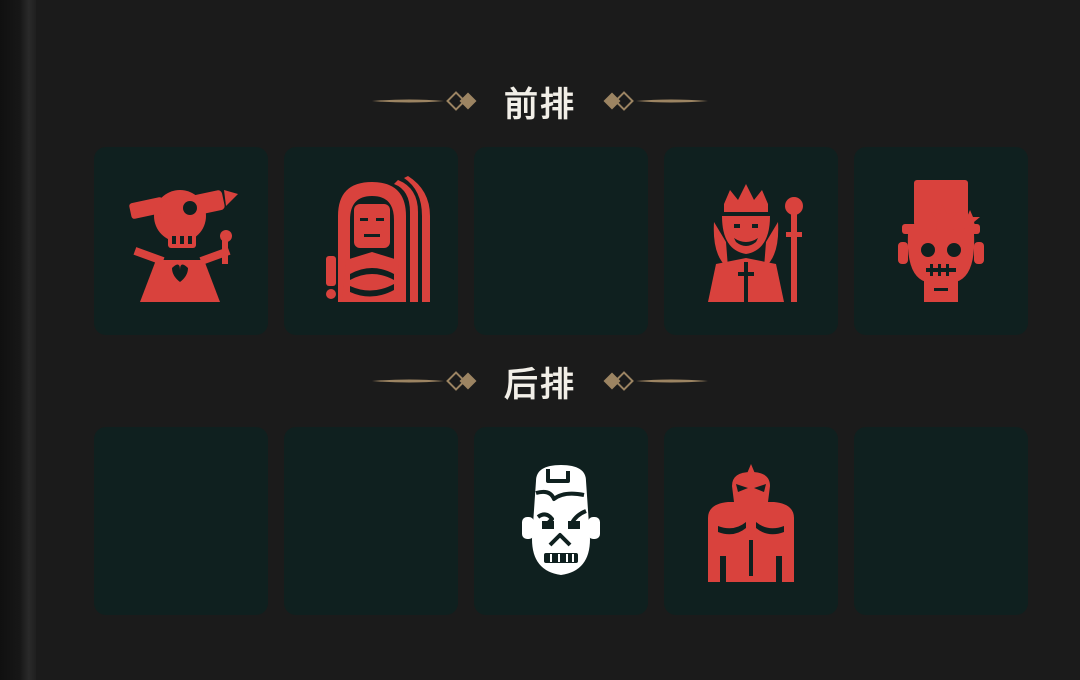 The image size is (1080, 680). Describe the element at coordinates (378, 239) in the screenshot. I see `pharaoh-mummy-icon` at that location.